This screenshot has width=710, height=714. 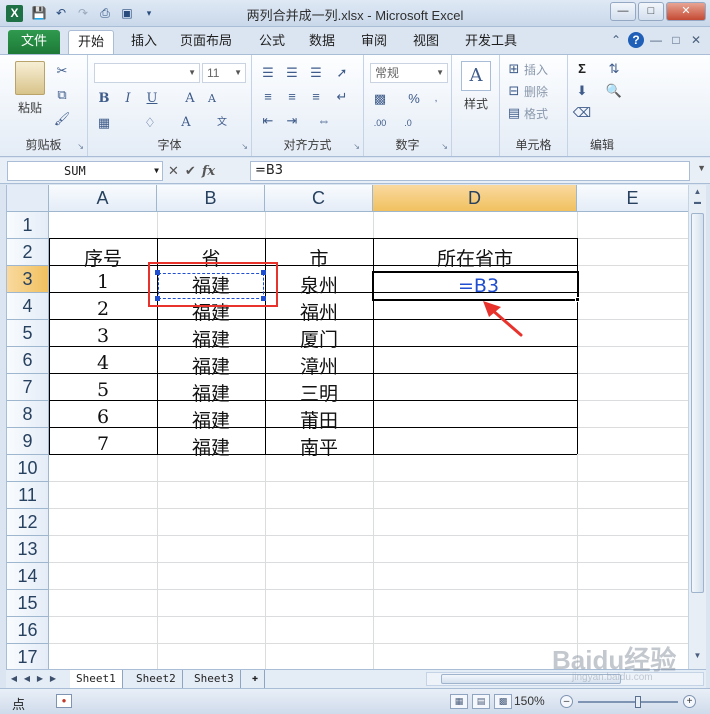 What do you see at coordinates (28, 495) in the screenshot?
I see `row-header-11: 11` at bounding box center [28, 495].